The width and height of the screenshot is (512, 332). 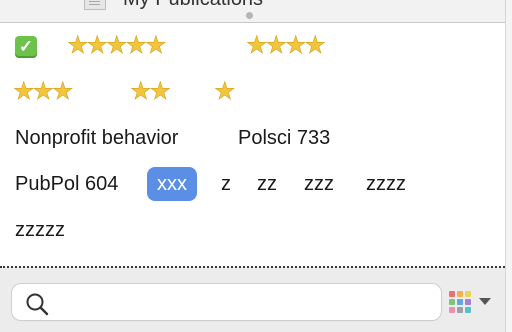 I want to click on search-input, so click(x=243, y=303).